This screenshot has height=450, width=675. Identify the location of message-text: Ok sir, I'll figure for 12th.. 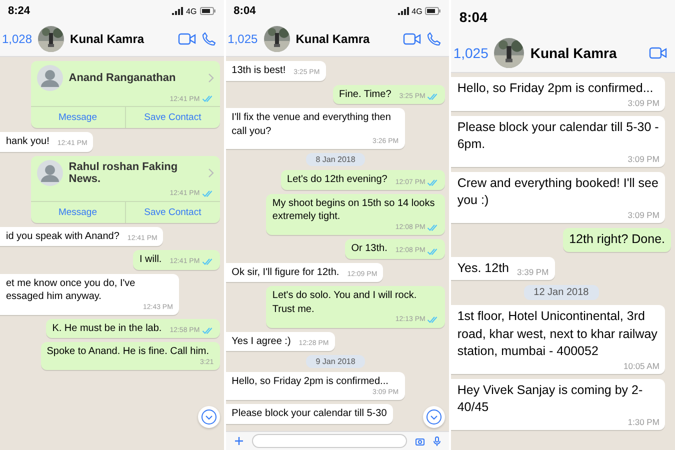
(286, 273).